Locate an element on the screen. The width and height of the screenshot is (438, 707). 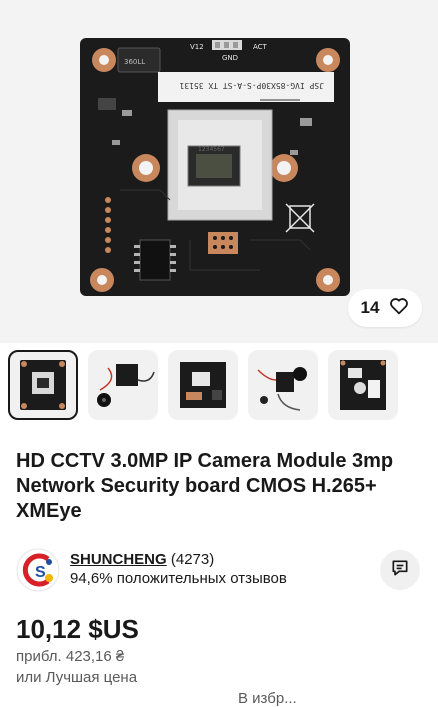
svg-text: S is located at coordinates (40, 572).